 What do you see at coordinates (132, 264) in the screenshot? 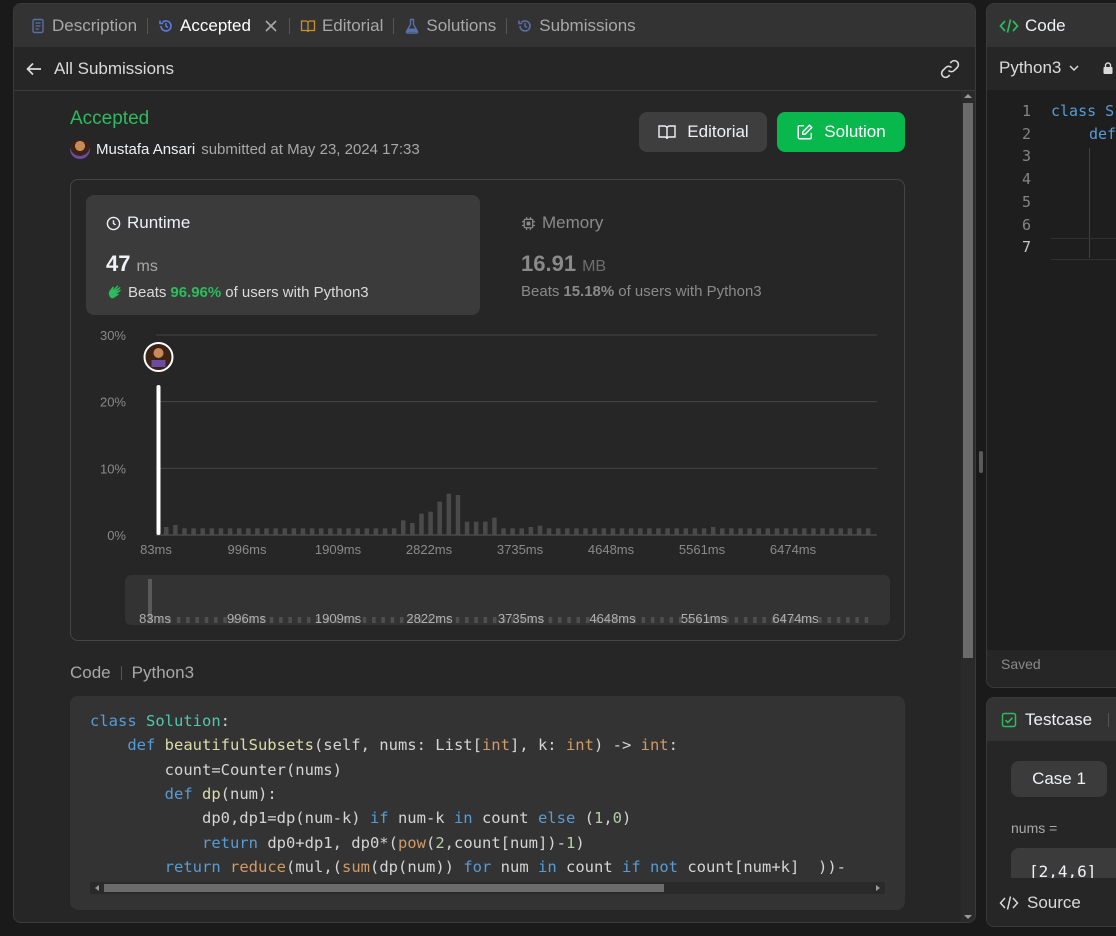
I see `runtime-value: 47 ms` at bounding box center [132, 264].